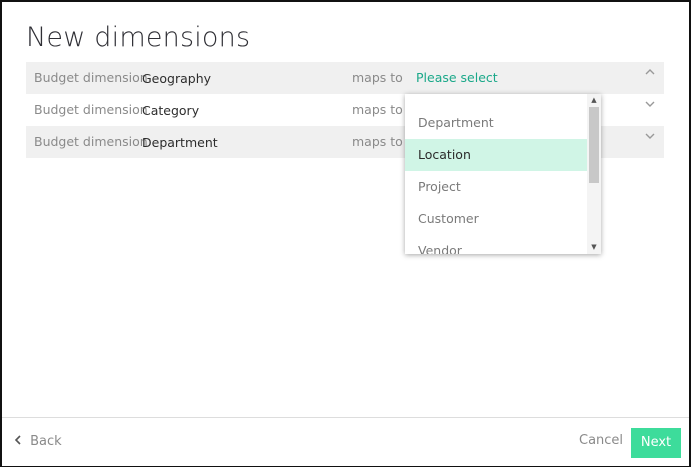 Image resolution: width=691 pixels, height=467 pixels. I want to click on row-value: Category, so click(171, 110).